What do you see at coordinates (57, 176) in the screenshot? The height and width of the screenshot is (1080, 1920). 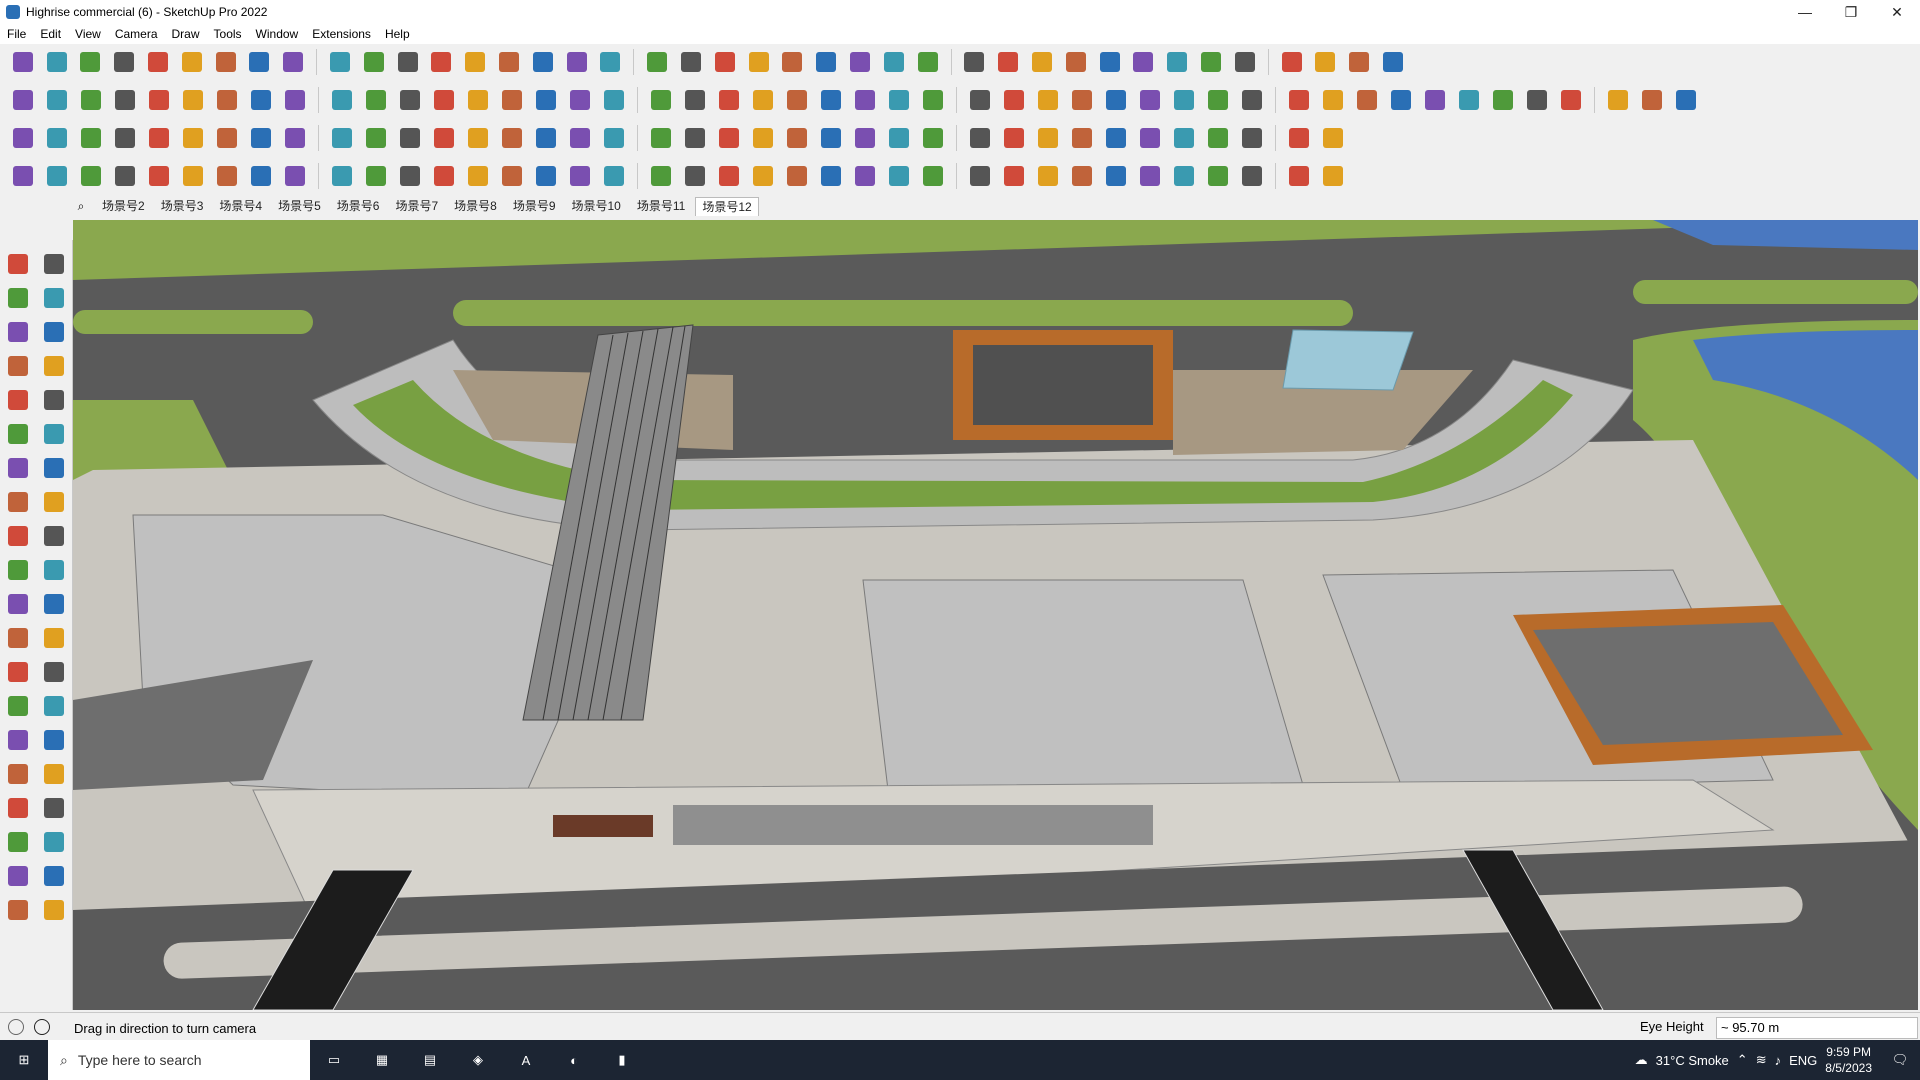 I see `row4-tool-2-button` at bounding box center [57, 176].